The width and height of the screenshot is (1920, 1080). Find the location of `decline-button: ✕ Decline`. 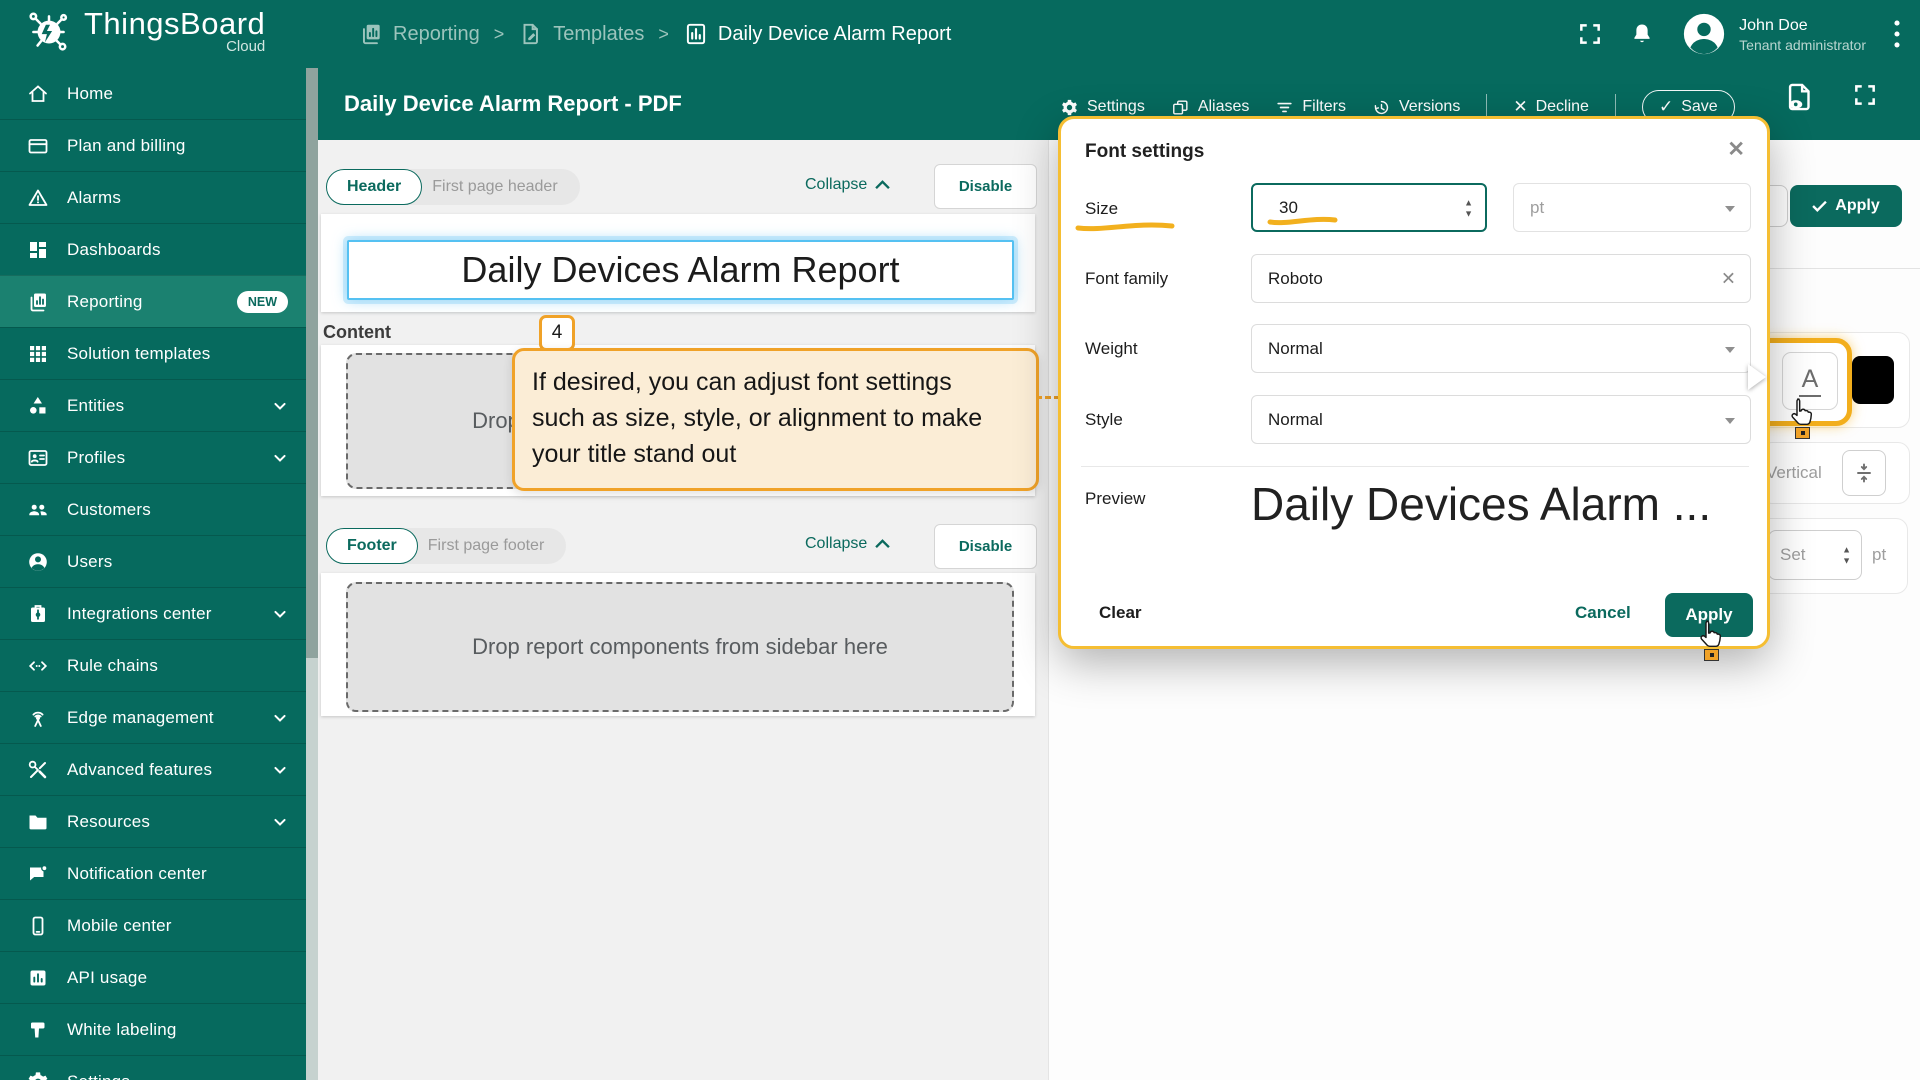

decline-button: ✕ Decline is located at coordinates (1551, 107).